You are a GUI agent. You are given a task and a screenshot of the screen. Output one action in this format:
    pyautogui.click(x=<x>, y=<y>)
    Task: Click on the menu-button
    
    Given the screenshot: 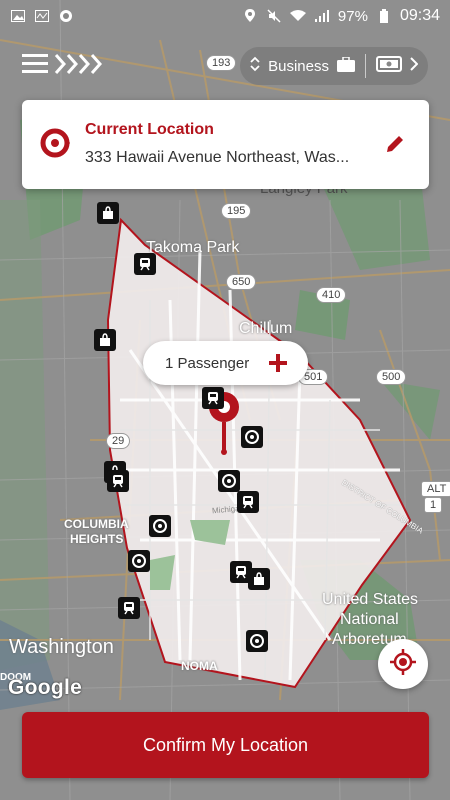 What is the action you would take?
    pyautogui.click(x=66, y=66)
    